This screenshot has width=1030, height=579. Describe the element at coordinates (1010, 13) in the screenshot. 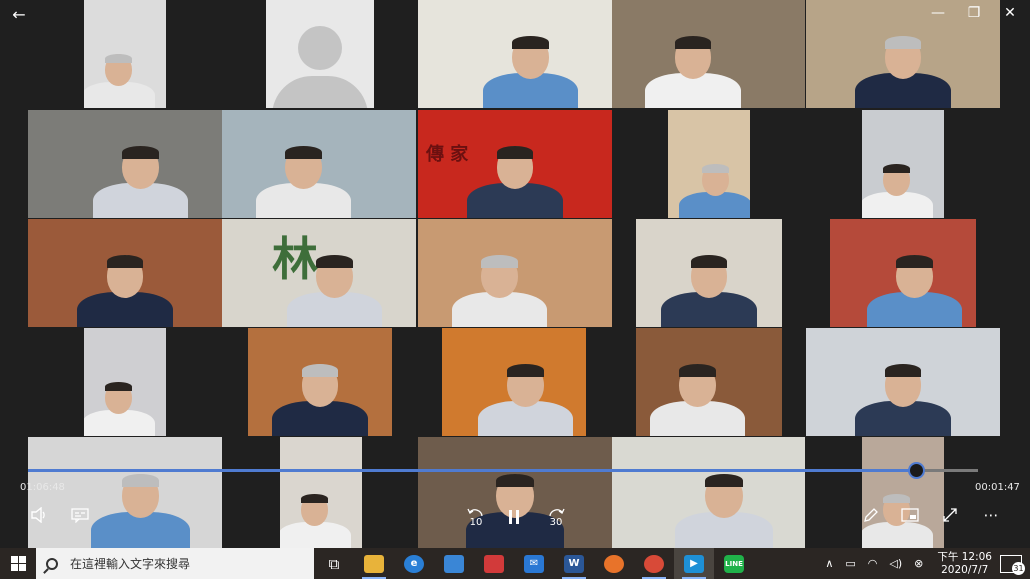

I see `close-button: ✕` at that location.